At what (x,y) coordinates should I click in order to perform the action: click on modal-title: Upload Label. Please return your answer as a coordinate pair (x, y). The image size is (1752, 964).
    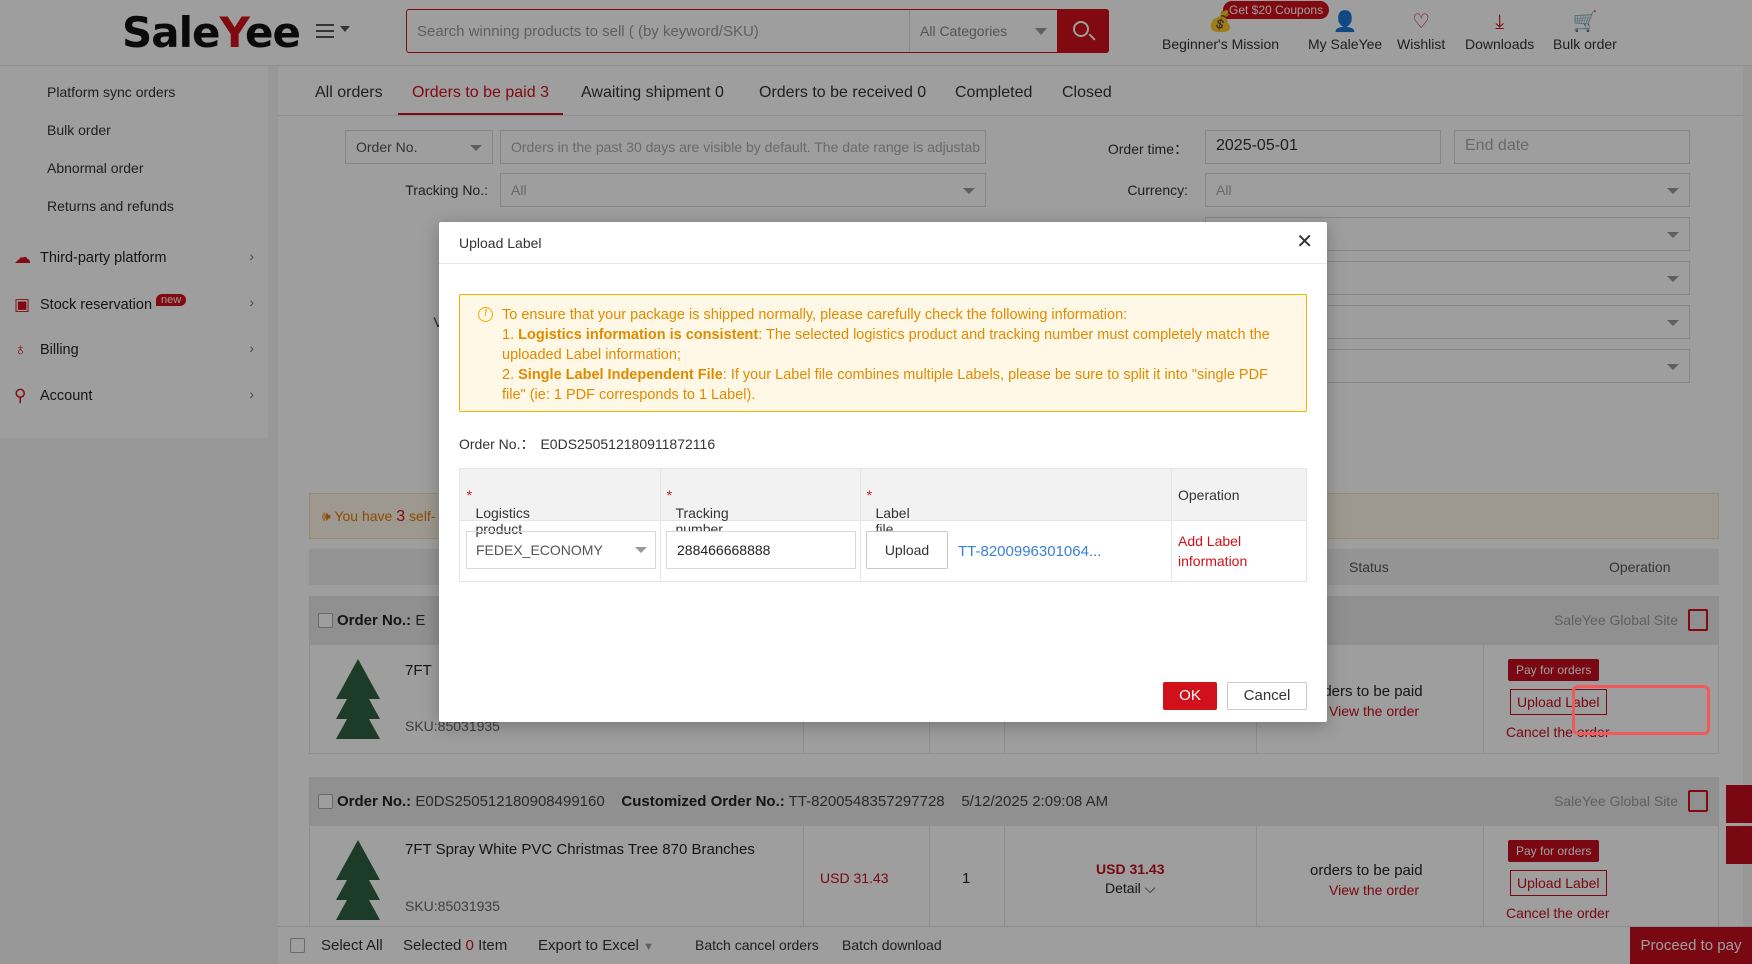
    Looking at the image, I should click on (500, 243).